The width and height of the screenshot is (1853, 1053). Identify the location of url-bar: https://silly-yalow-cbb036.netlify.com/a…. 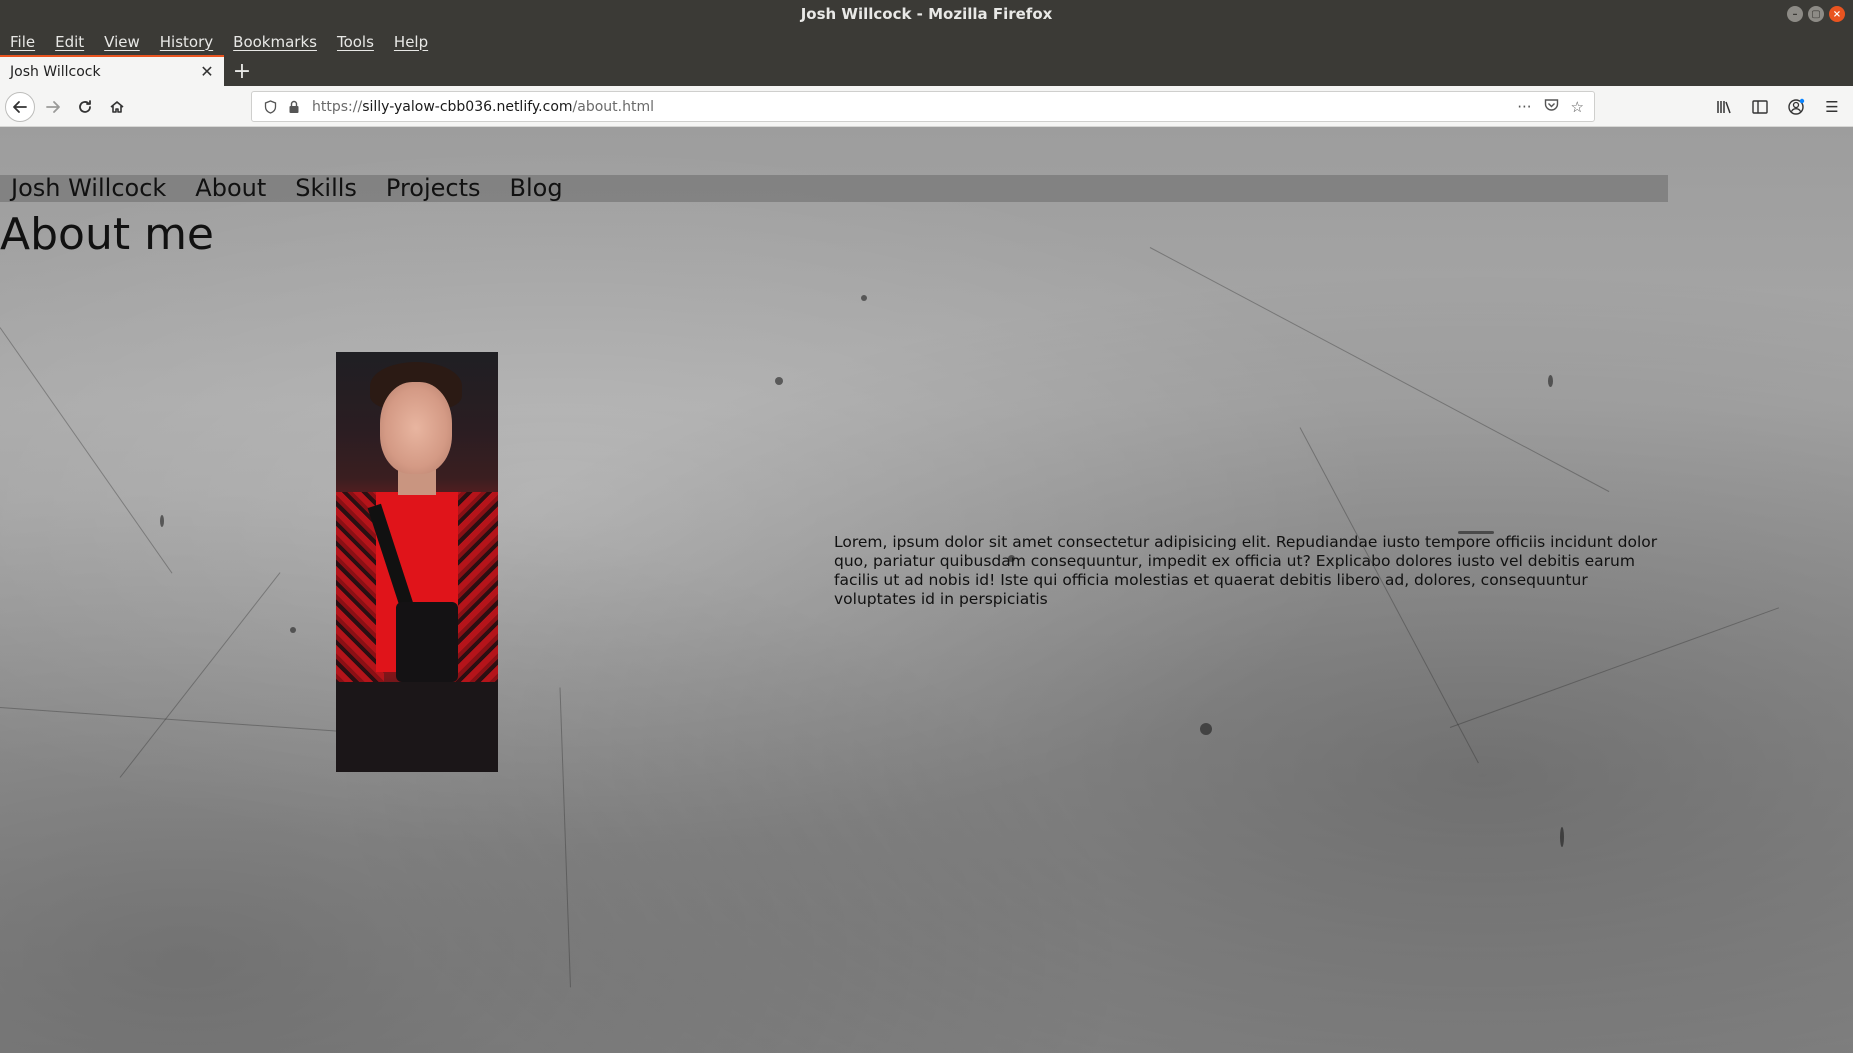
(923, 106).